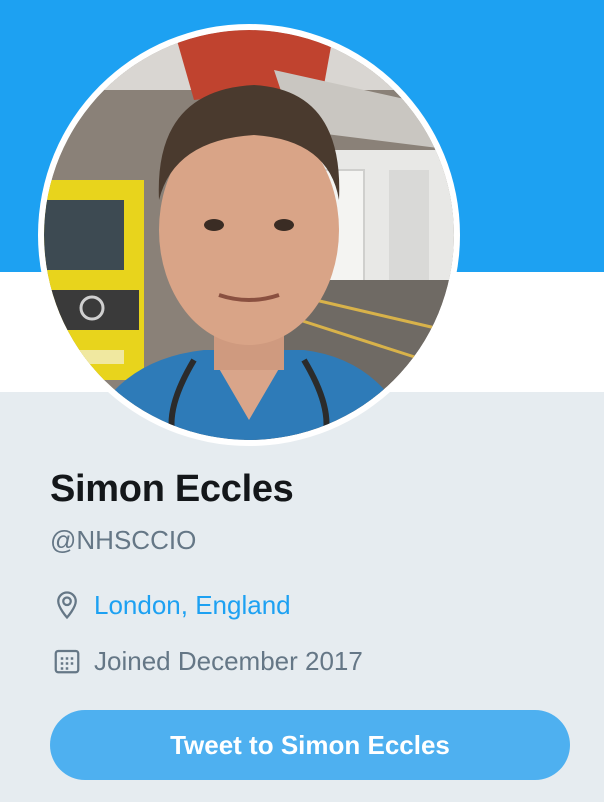 The height and width of the screenshot is (802, 604). Describe the element at coordinates (228, 660) in the screenshot. I see `joined-label: Joined December 2017` at that location.